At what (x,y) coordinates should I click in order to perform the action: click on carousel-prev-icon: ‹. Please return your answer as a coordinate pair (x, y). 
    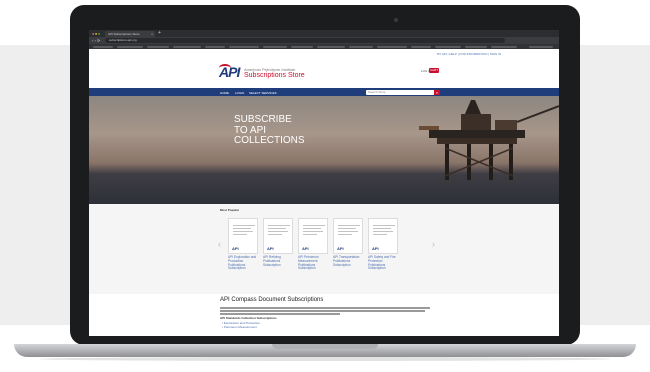
    Looking at the image, I should click on (219, 244).